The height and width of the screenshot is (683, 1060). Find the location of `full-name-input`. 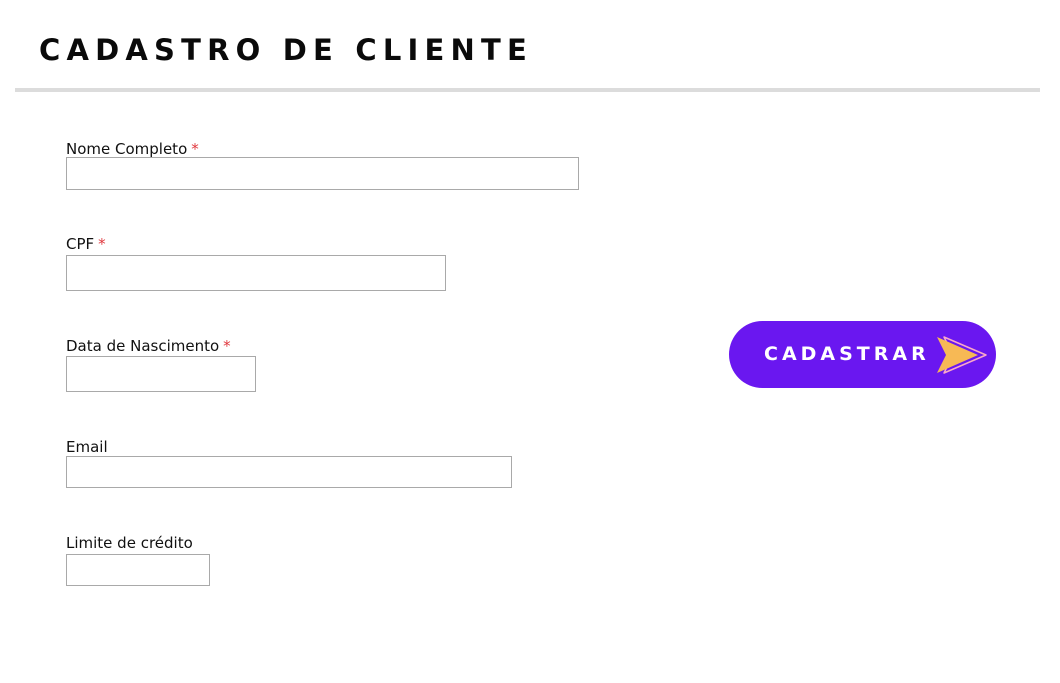

full-name-input is located at coordinates (322, 173).